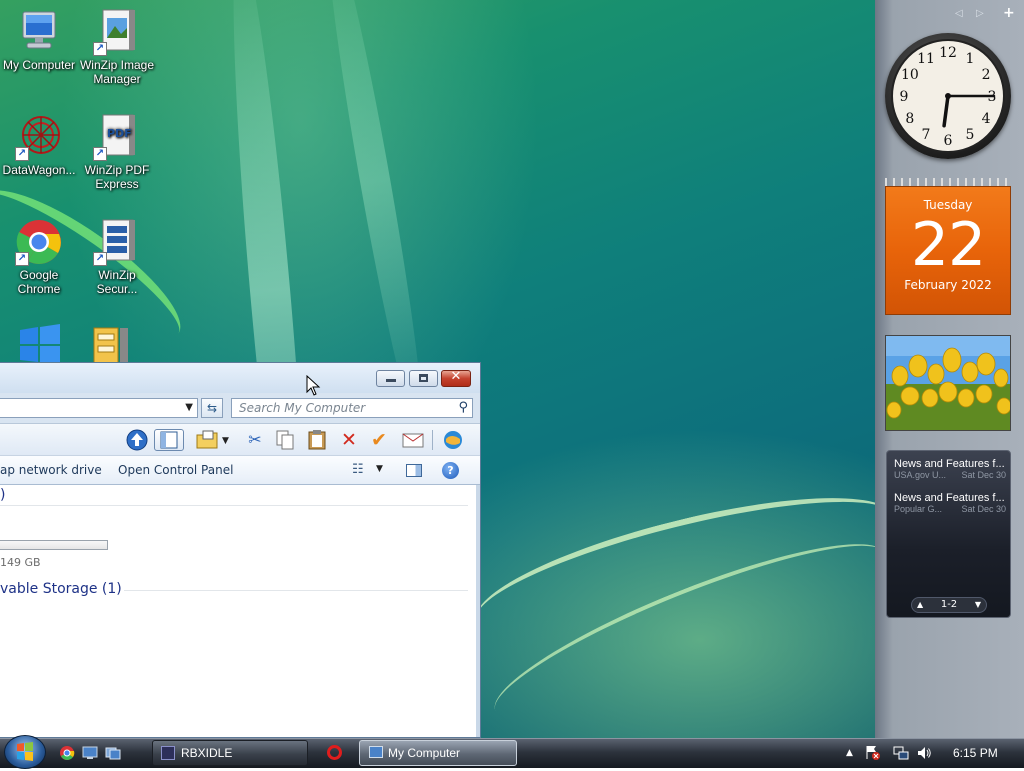 The width and height of the screenshot is (1024, 771). What do you see at coordinates (207, 753) in the screenshot?
I see `taskbar-button-label: RBXIDLE` at bounding box center [207, 753].